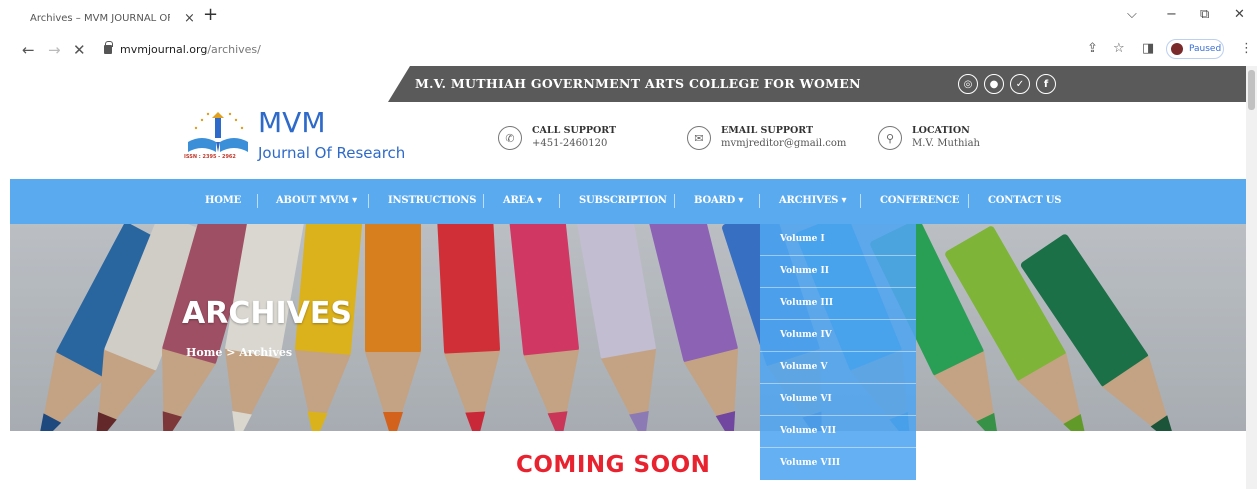  I want to click on breadcrumb-home: Home, so click(204, 352).